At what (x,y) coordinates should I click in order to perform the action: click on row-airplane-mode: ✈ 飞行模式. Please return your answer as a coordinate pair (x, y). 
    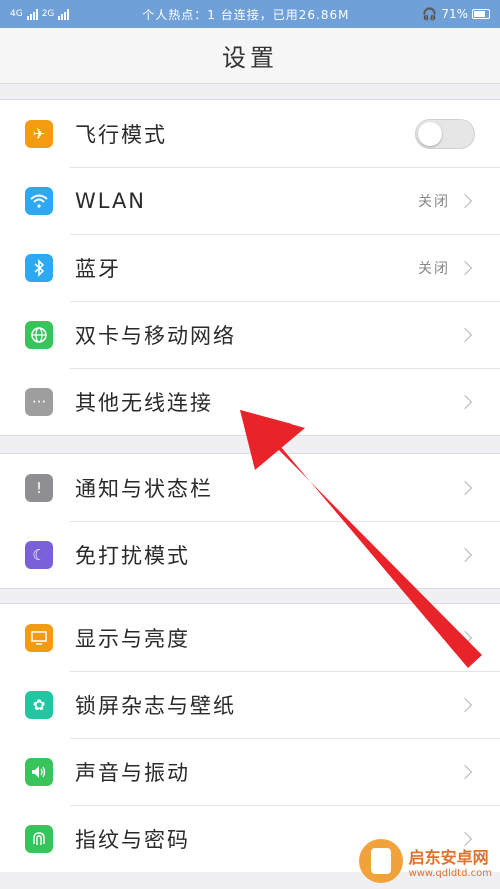
    Looking at the image, I should click on (250, 133).